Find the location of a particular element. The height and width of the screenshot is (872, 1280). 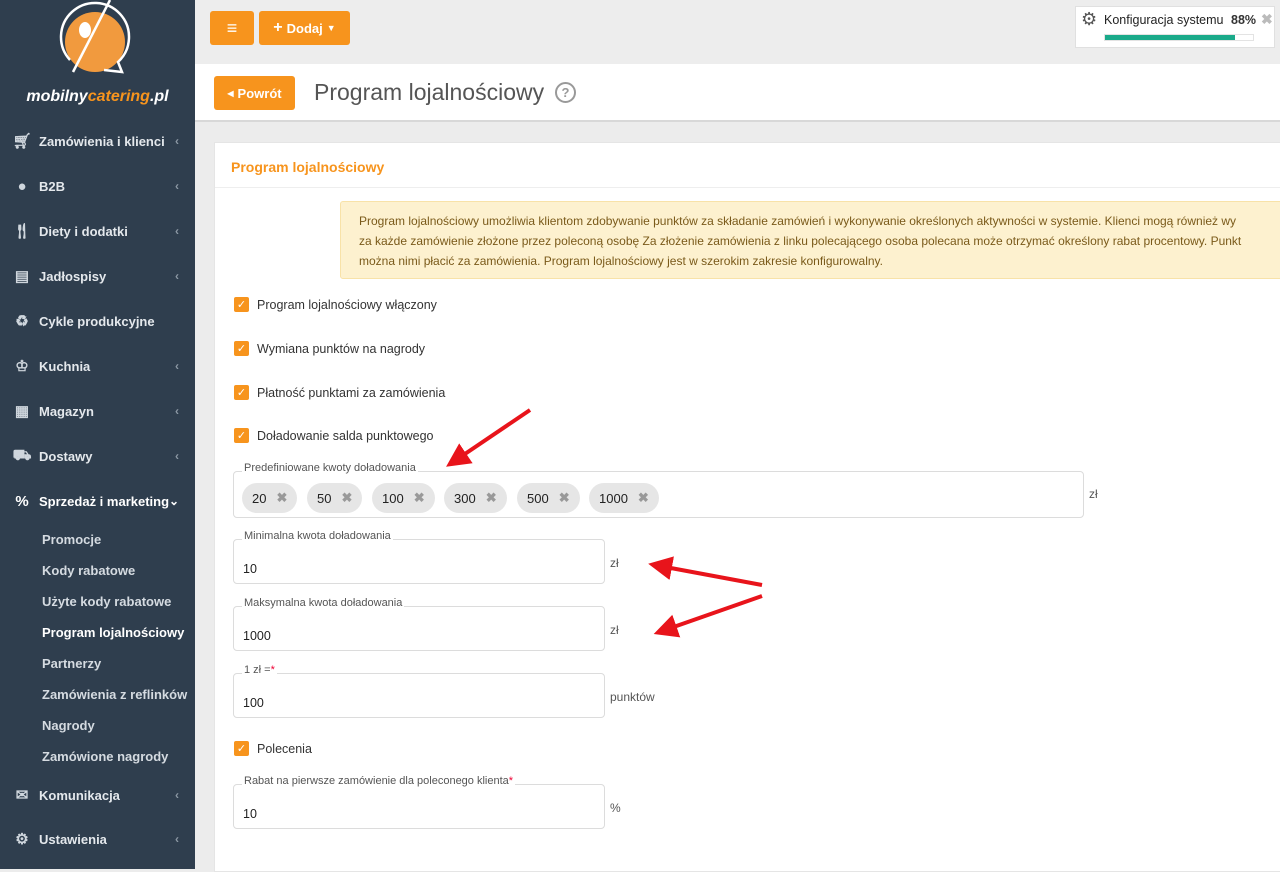

annotation-arrows is located at coordinates (604, 523).